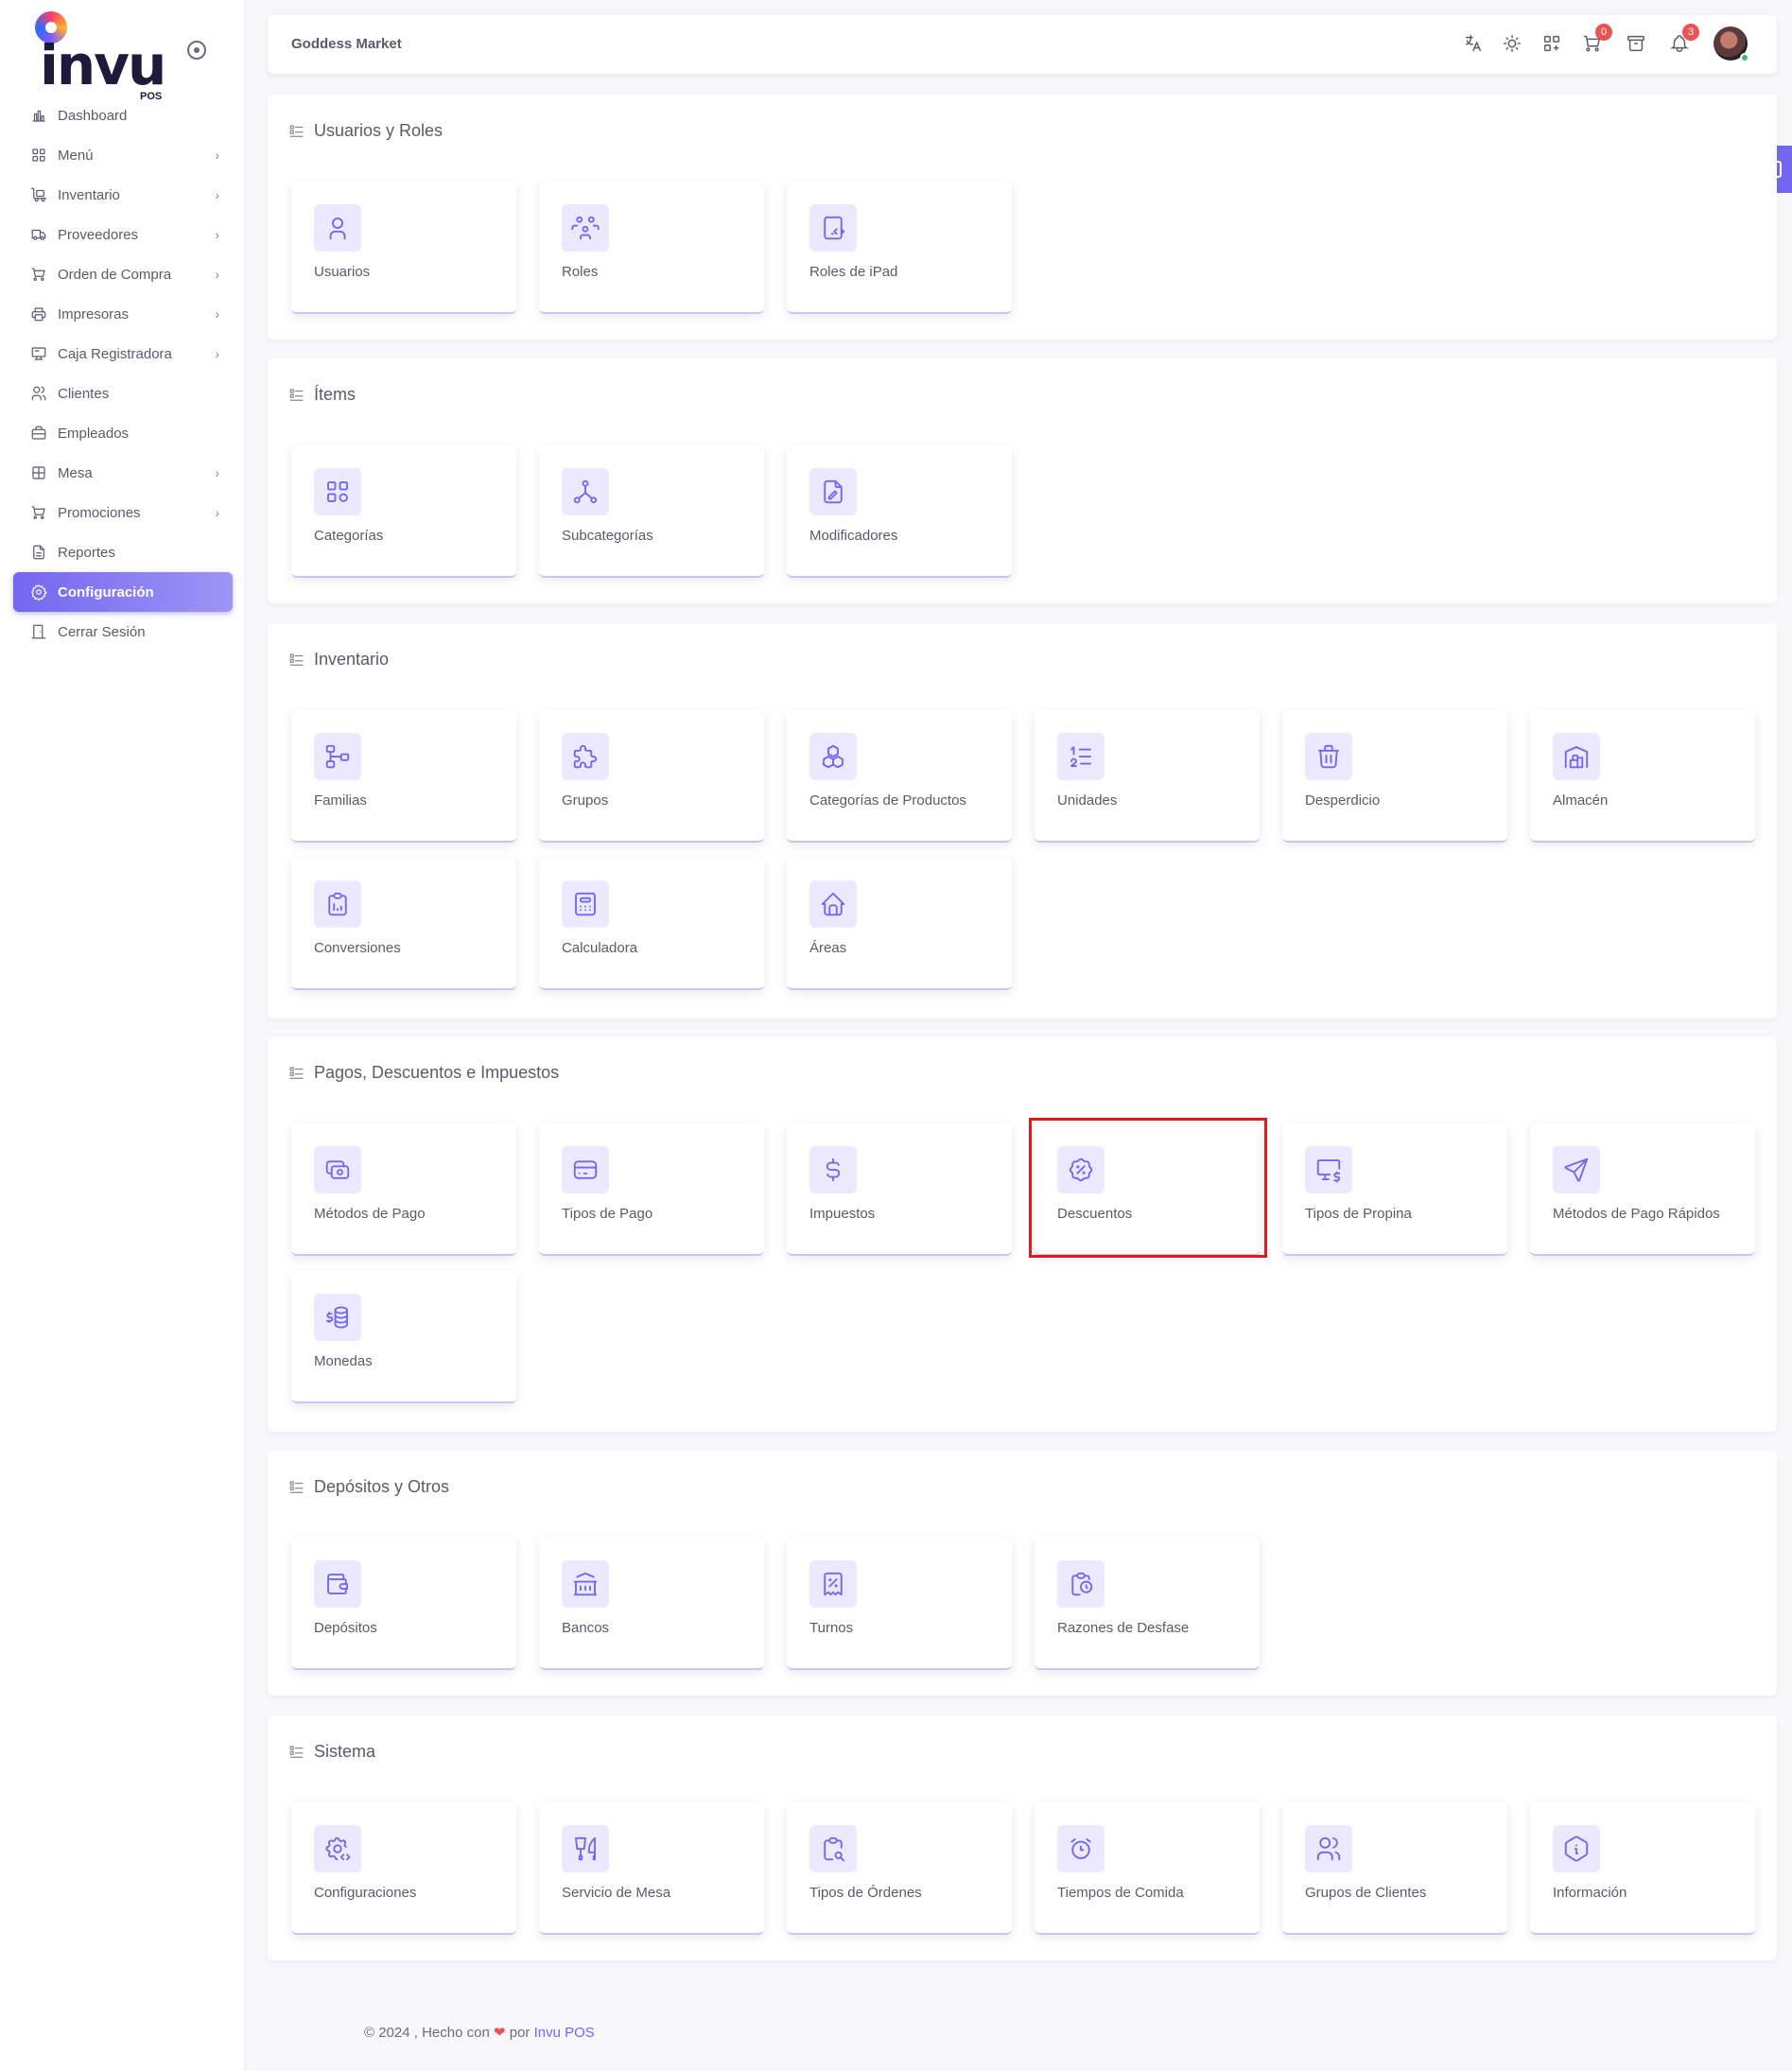 The width and height of the screenshot is (1792, 2071). Describe the element at coordinates (1147, 1869) in the screenshot. I see `card-tiempos-de-comida: Tiempos de Comida` at that location.